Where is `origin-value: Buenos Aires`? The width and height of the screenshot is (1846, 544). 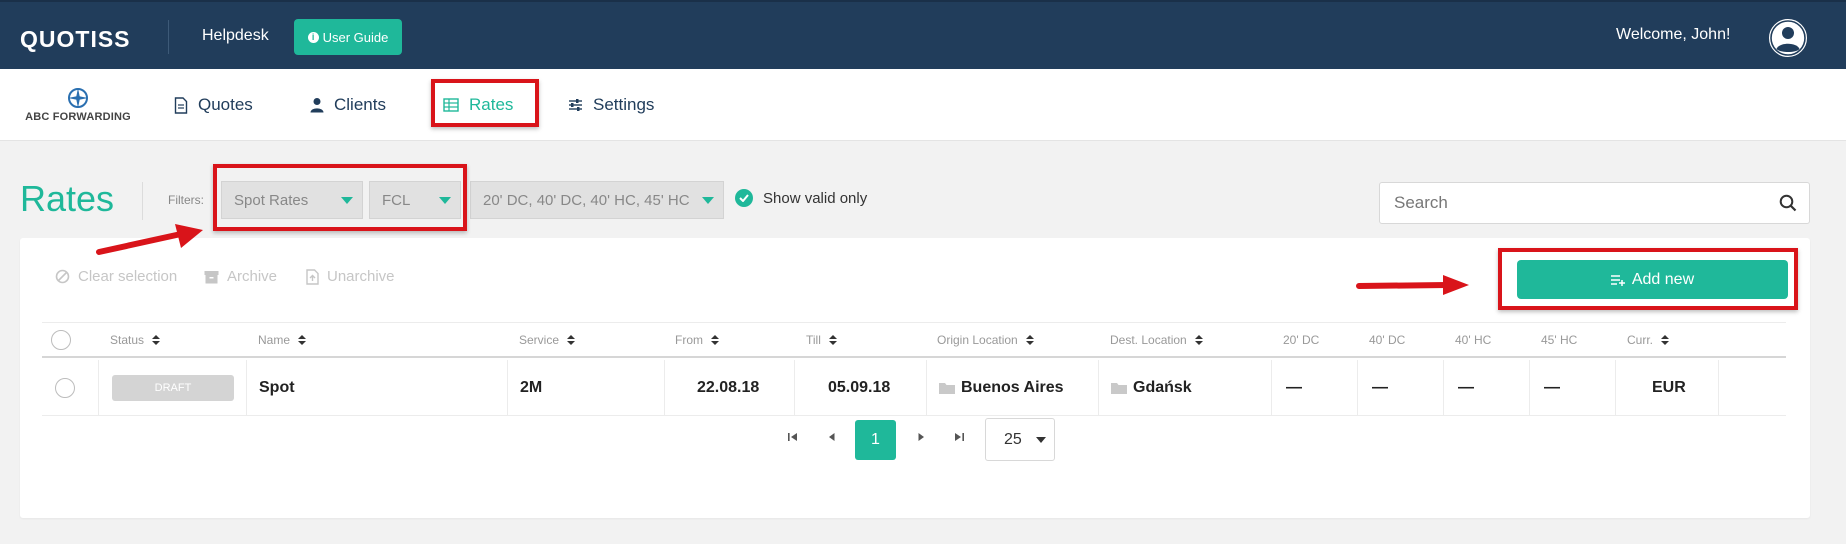 origin-value: Buenos Aires is located at coordinates (1012, 387).